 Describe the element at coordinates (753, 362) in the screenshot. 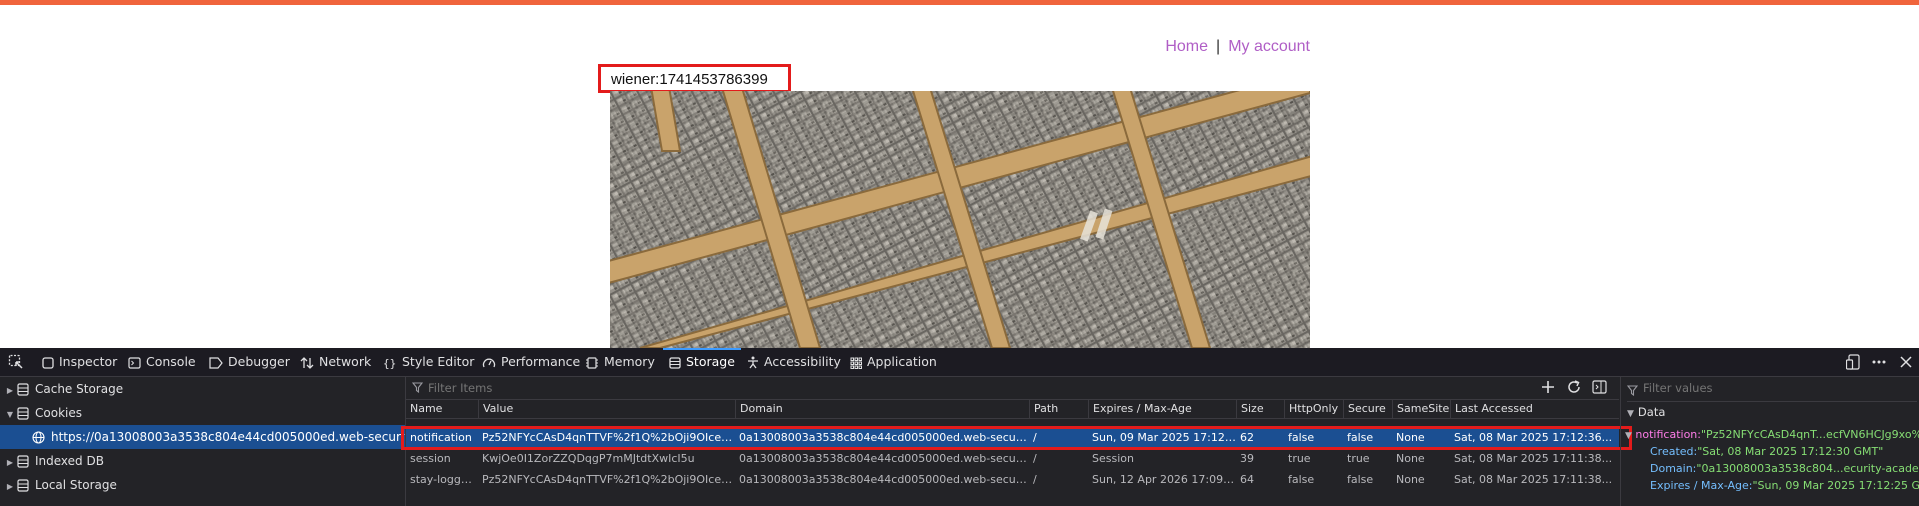

I see `accessibility-icon` at that location.